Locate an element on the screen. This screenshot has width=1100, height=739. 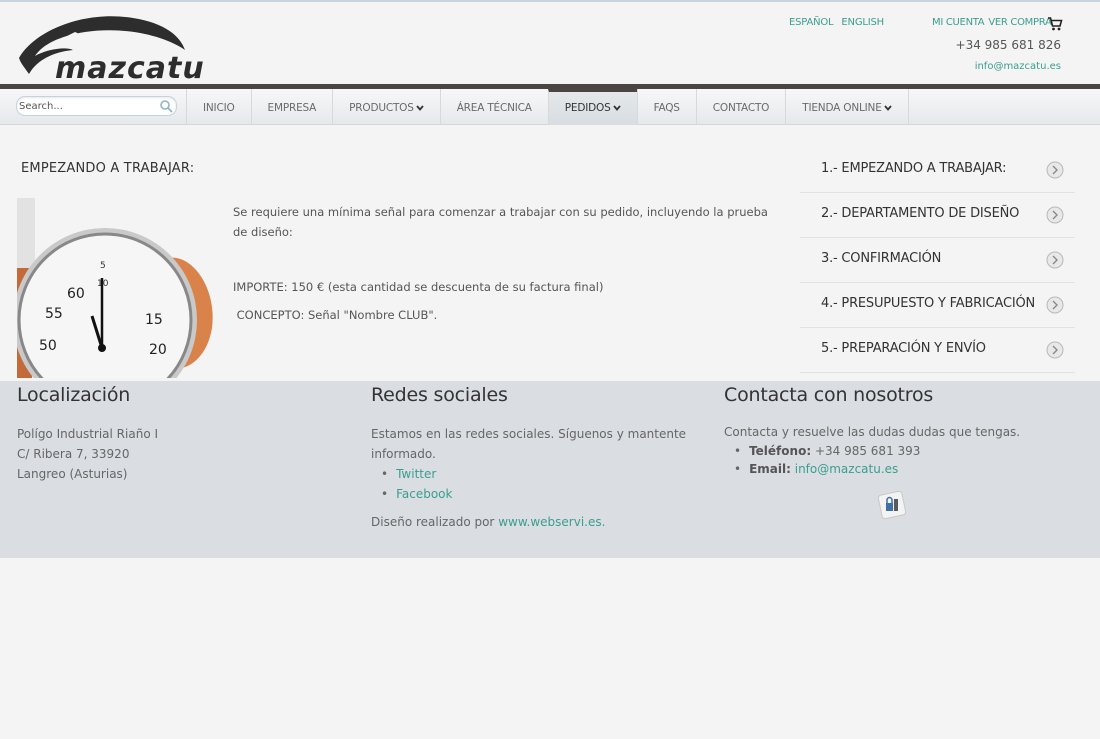
design-credit: Diseño realizado por www.webservi.es. is located at coordinates (531, 522).